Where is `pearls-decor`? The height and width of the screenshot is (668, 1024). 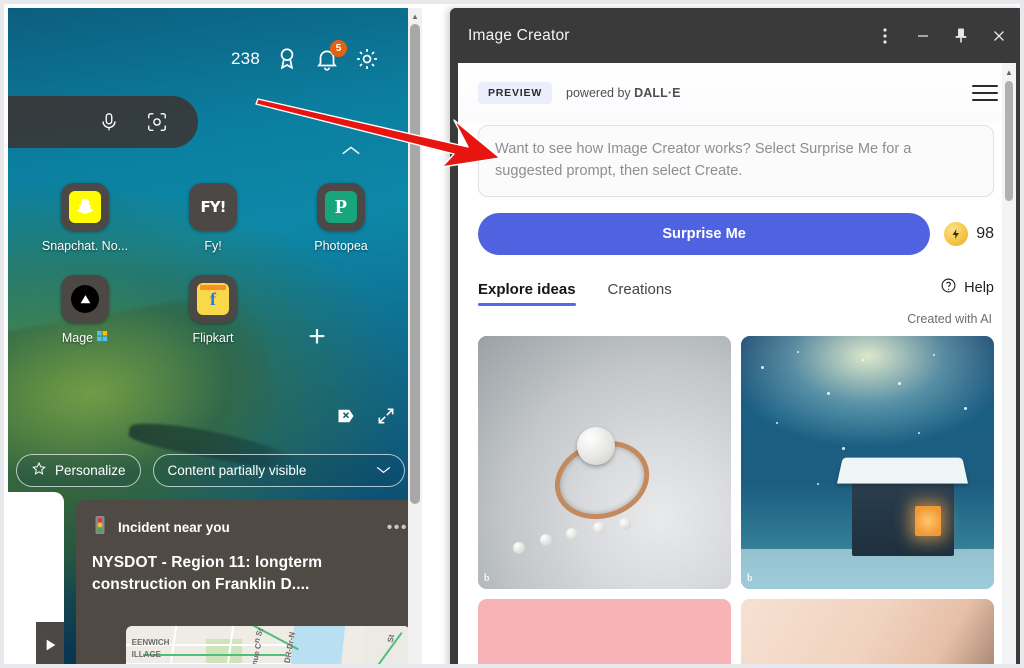 pearls-decor is located at coordinates (586, 537).